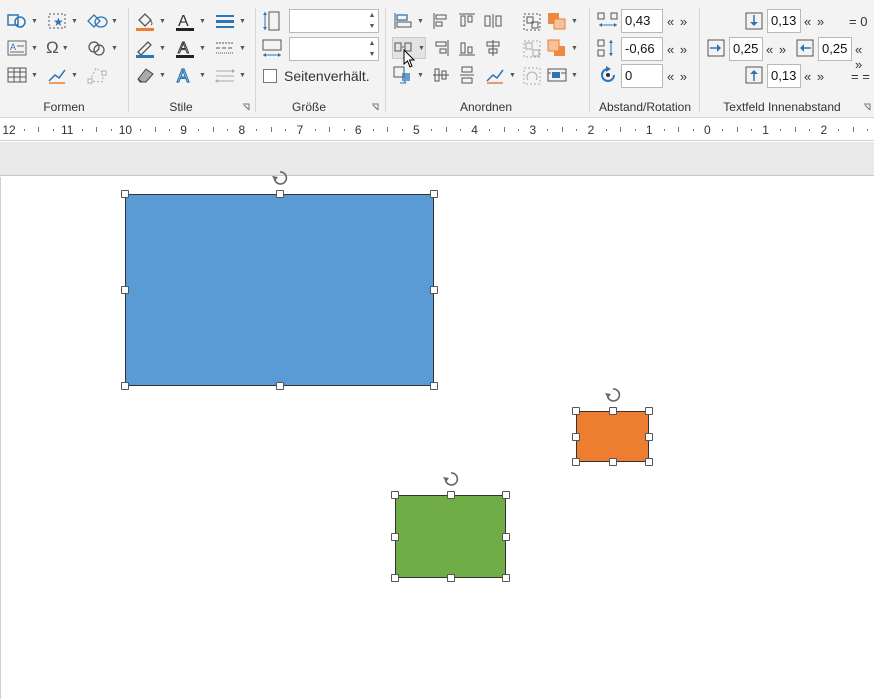  Describe the element at coordinates (493, 48) in the screenshot. I see `align-center-icon` at that location.